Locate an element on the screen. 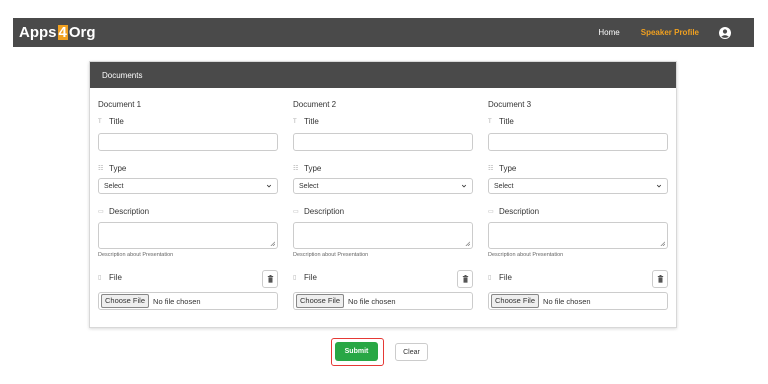  document-1-delete-button is located at coordinates (270, 279).